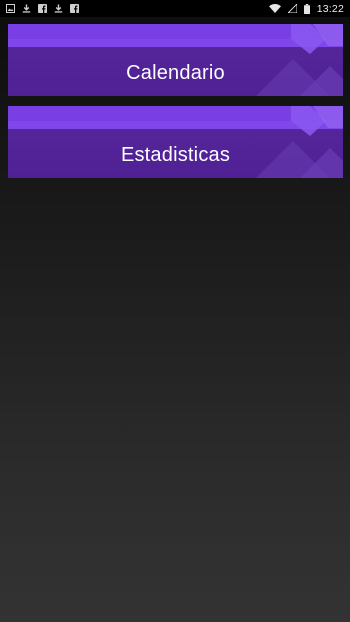  What do you see at coordinates (175, 8) in the screenshot?
I see `status-bar: 13:22` at bounding box center [175, 8].